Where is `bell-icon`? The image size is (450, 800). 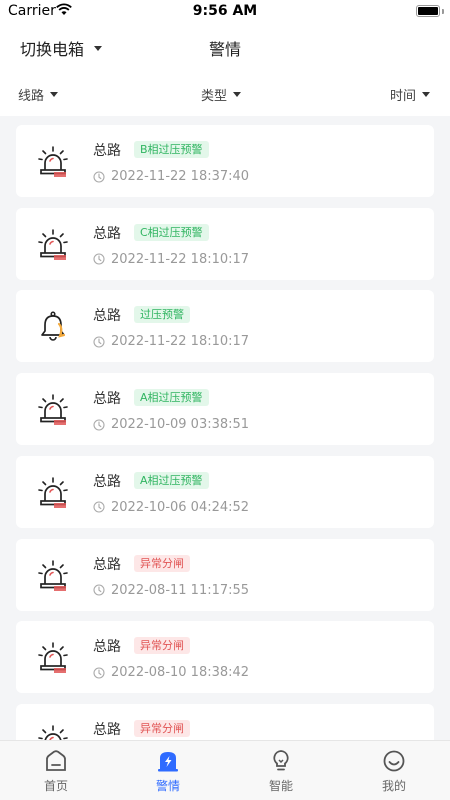 bell-icon is located at coordinates (53, 327).